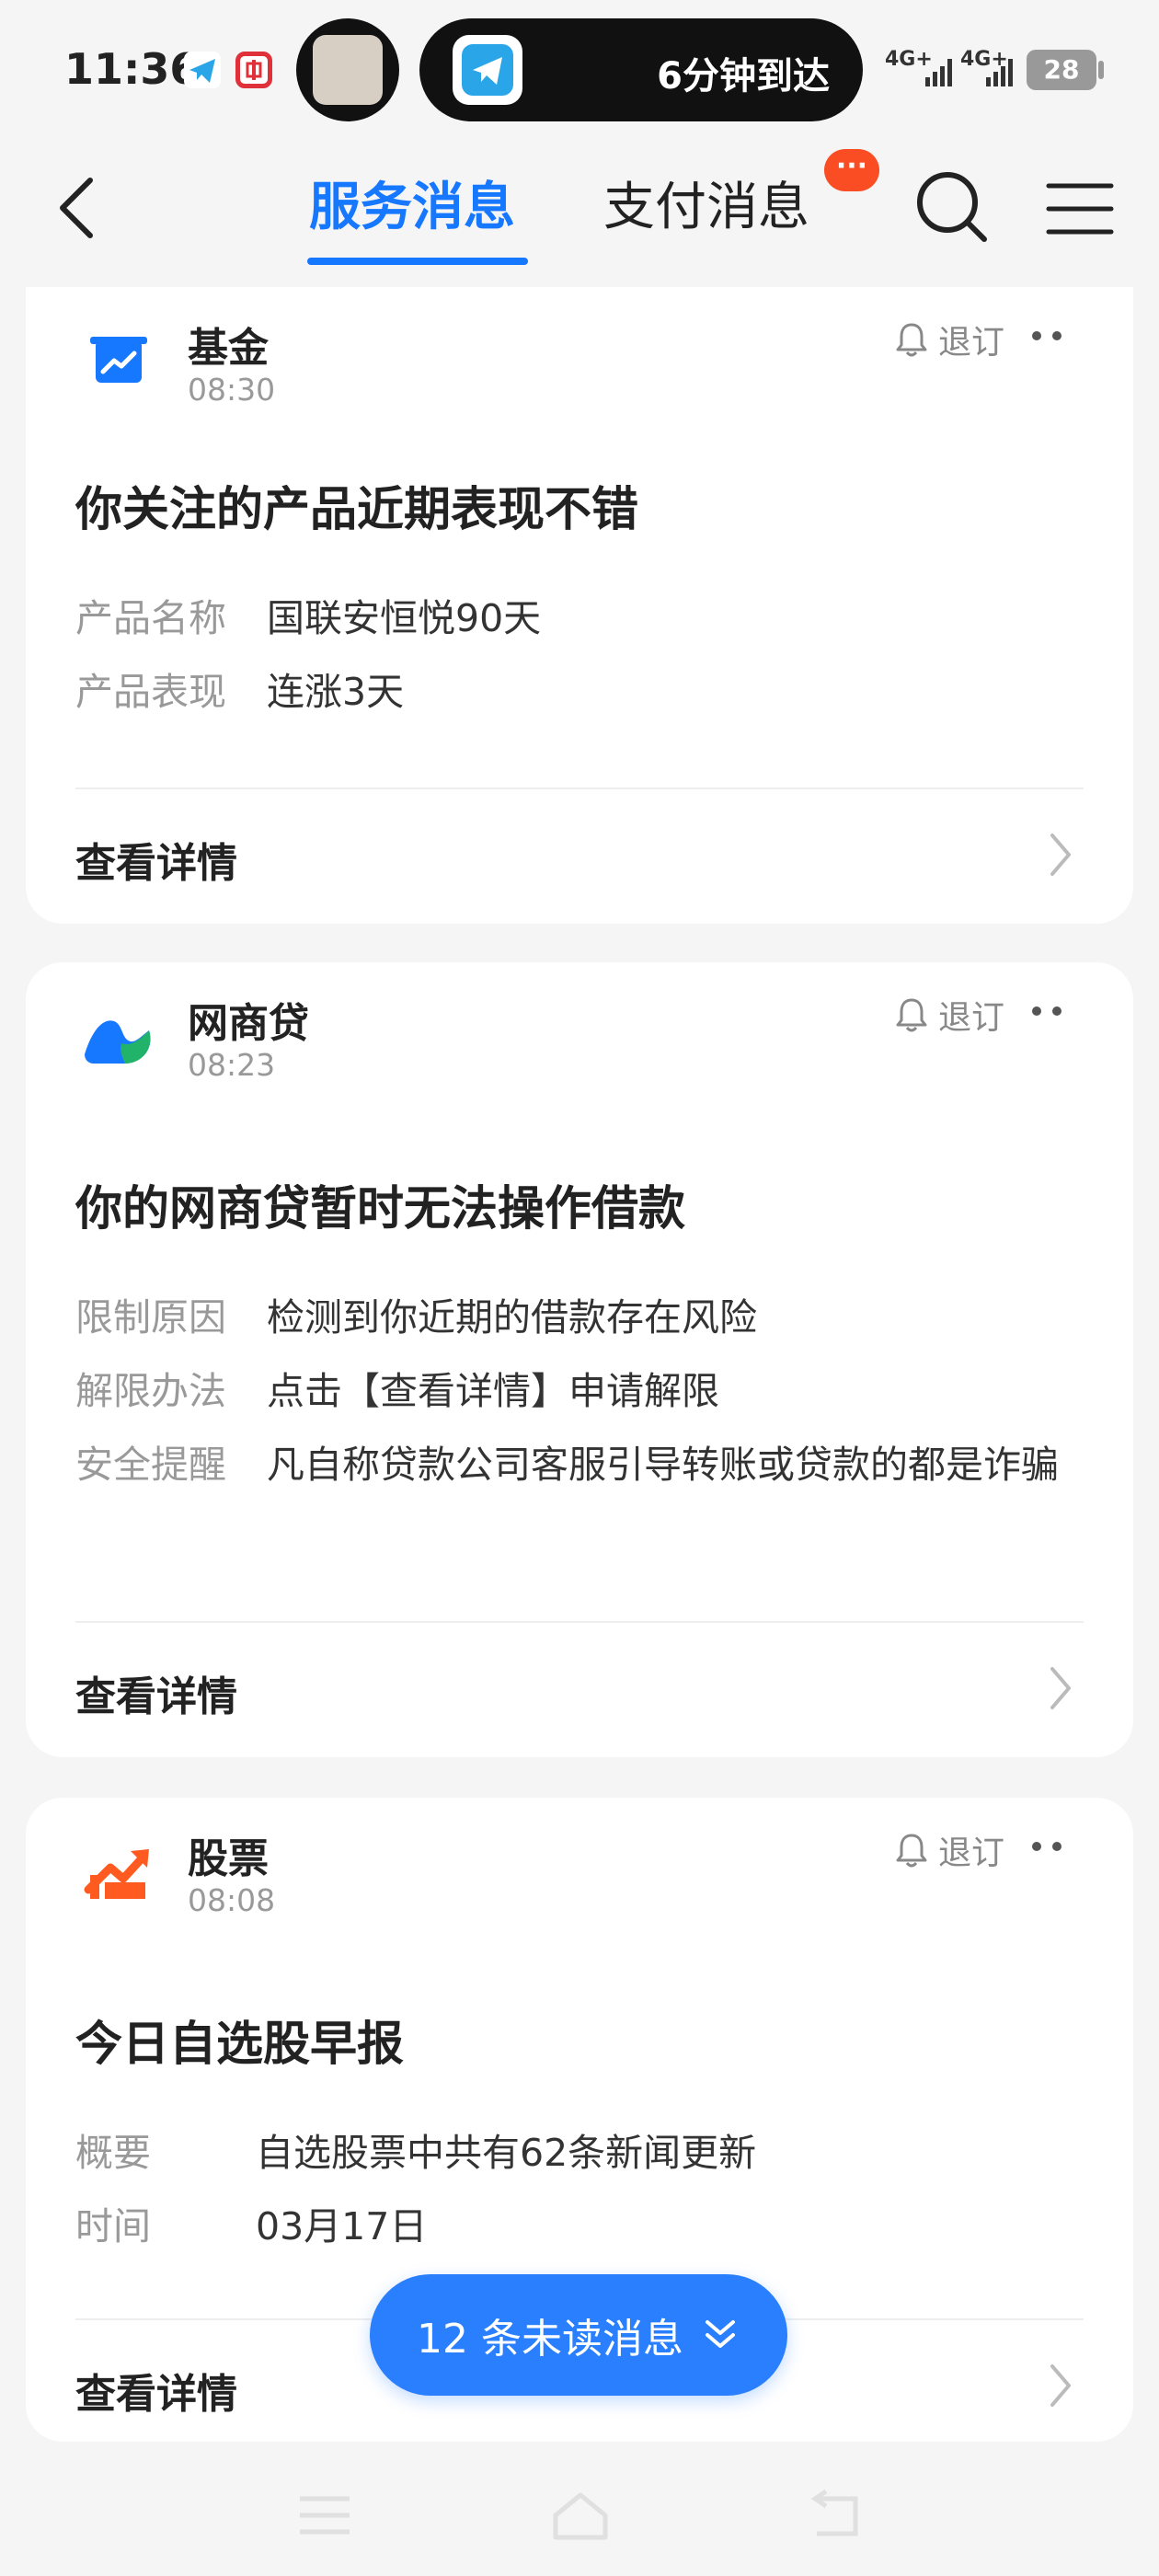  I want to click on system-nav-bar, so click(579, 2511).